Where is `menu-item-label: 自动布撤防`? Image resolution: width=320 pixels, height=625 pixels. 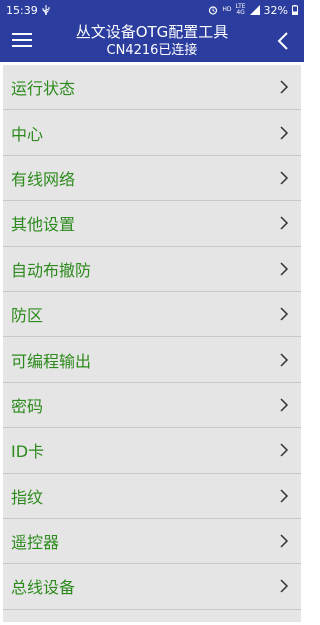
menu-item-label: 自动布撤防 is located at coordinates (51, 270).